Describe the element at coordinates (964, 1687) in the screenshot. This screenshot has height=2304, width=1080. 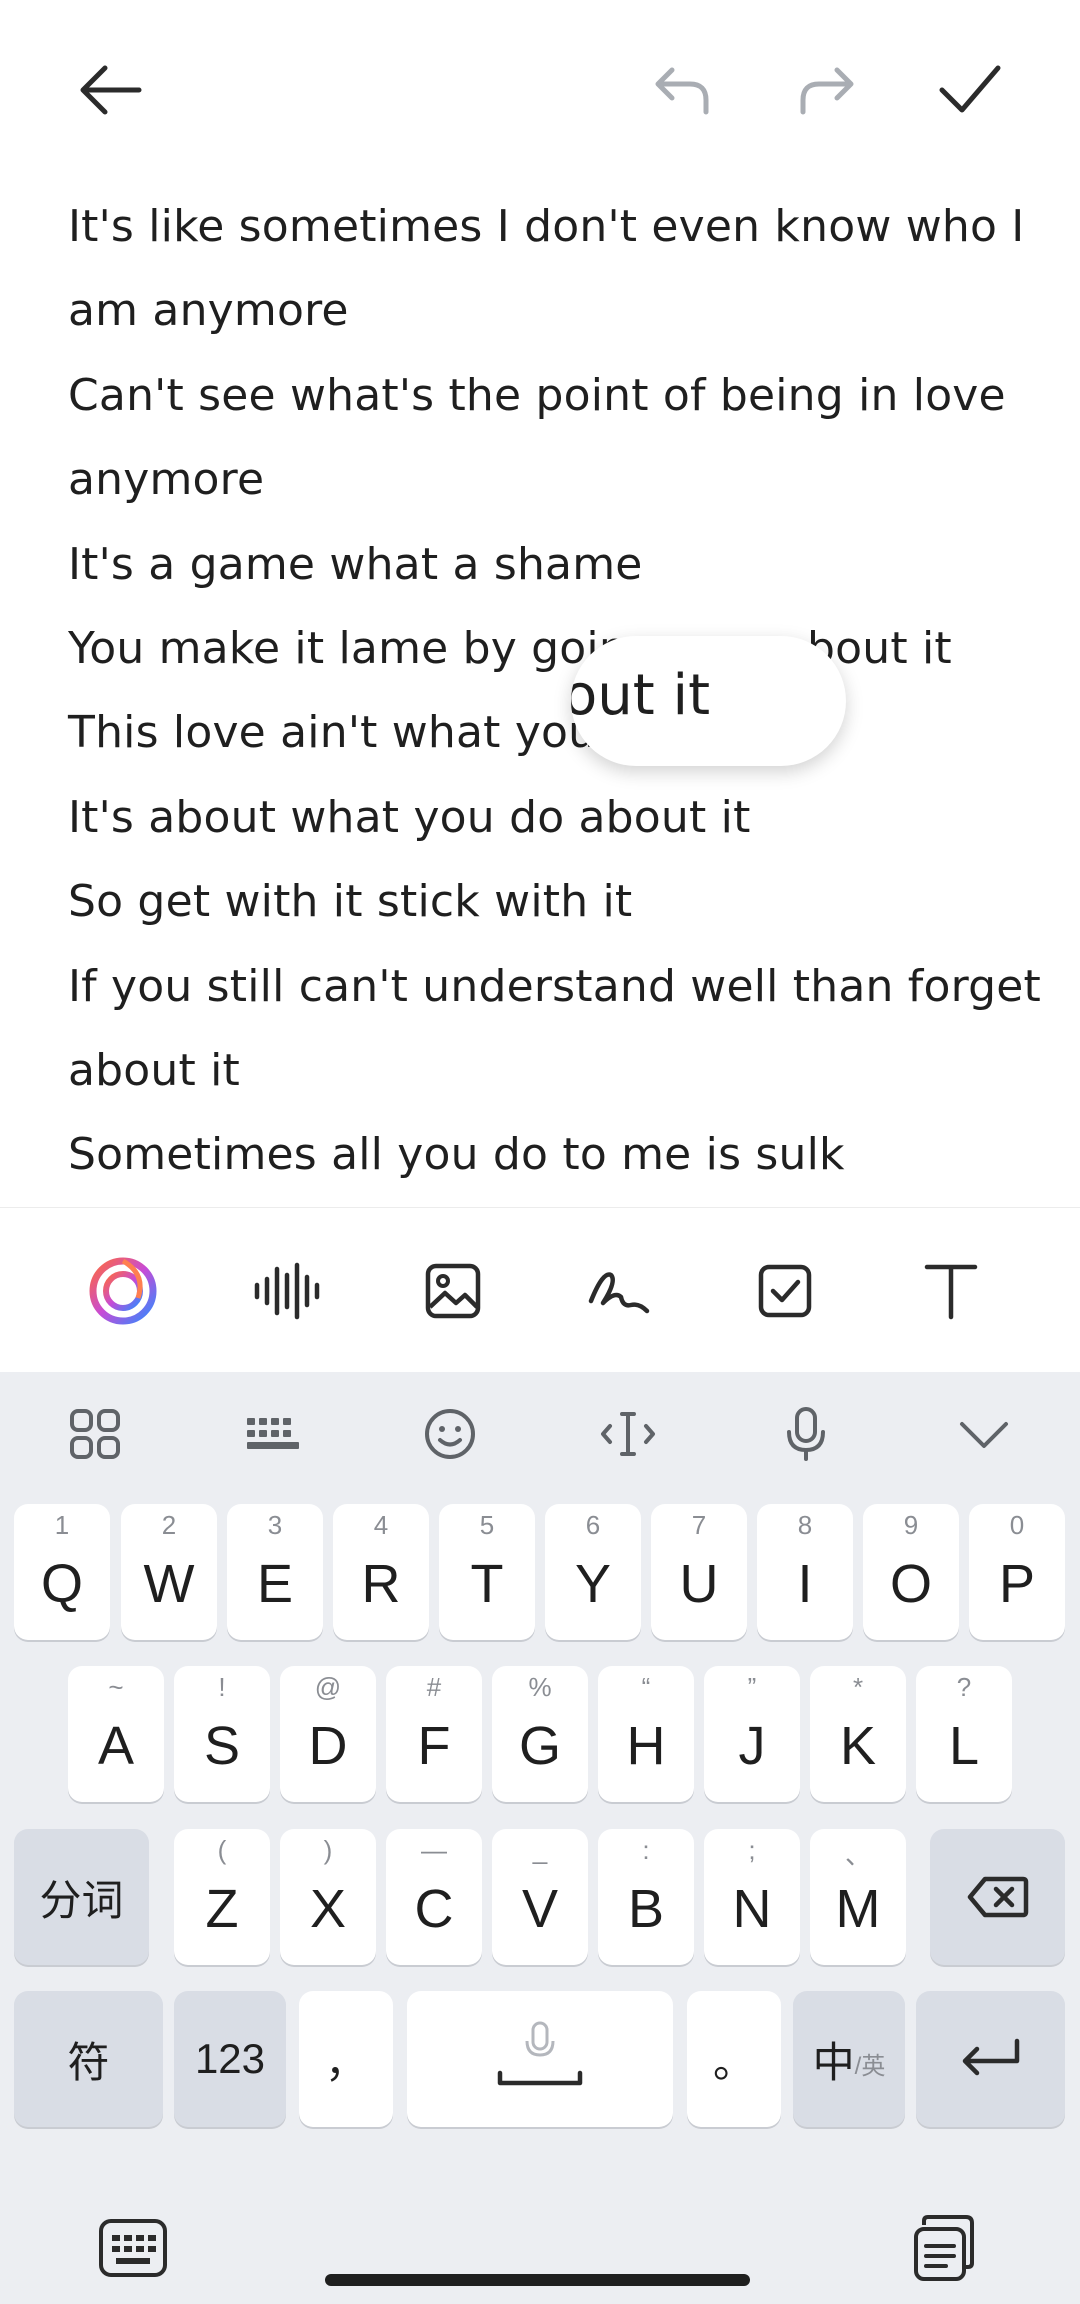
I see `key-hint: ?` at that location.